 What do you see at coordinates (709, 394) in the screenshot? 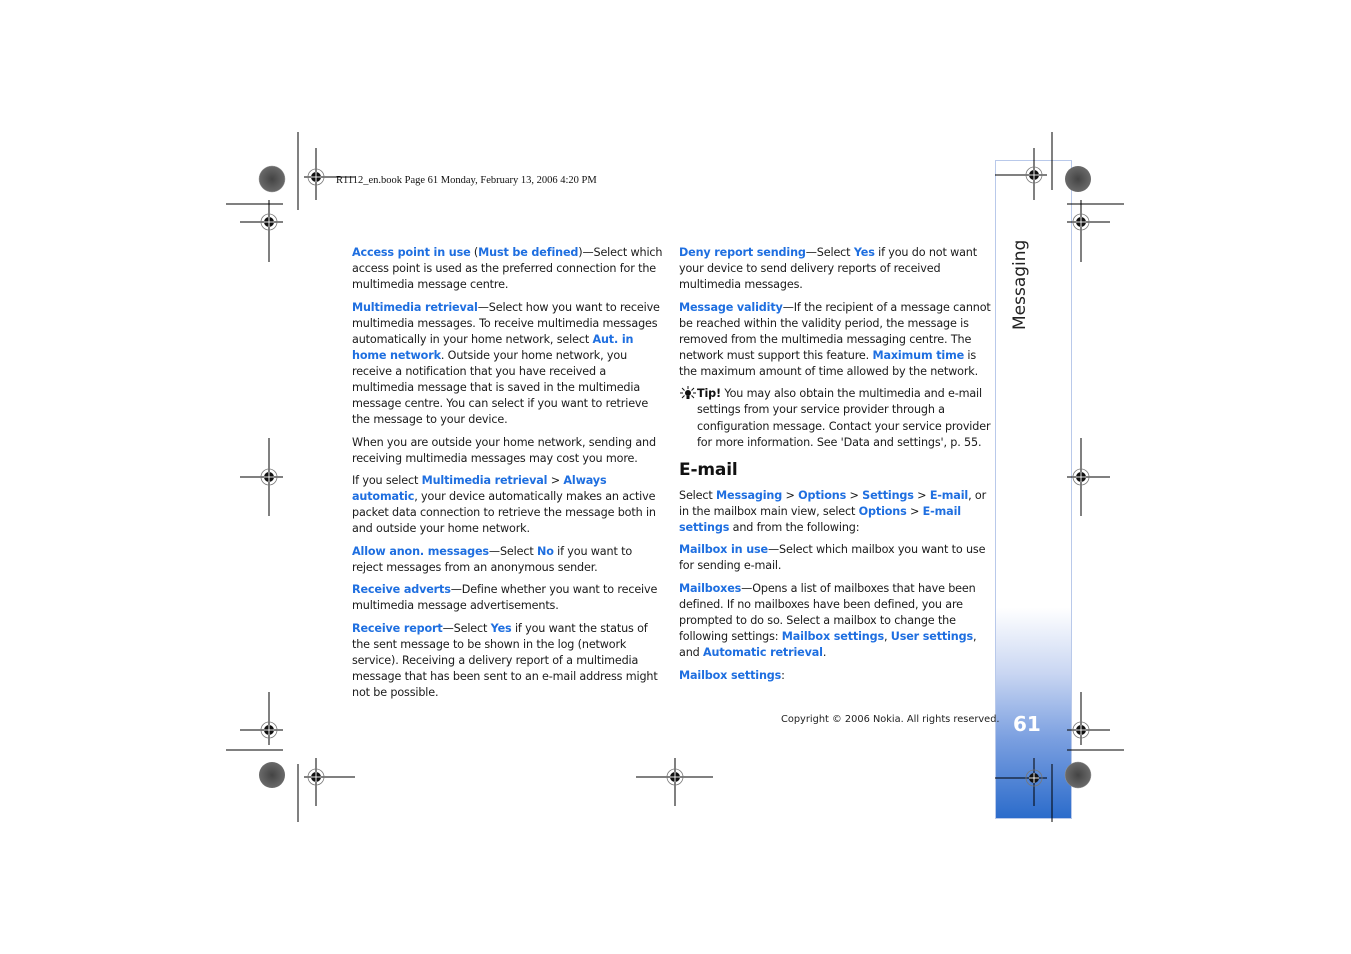
I see `tip-label: Tip!` at bounding box center [709, 394].